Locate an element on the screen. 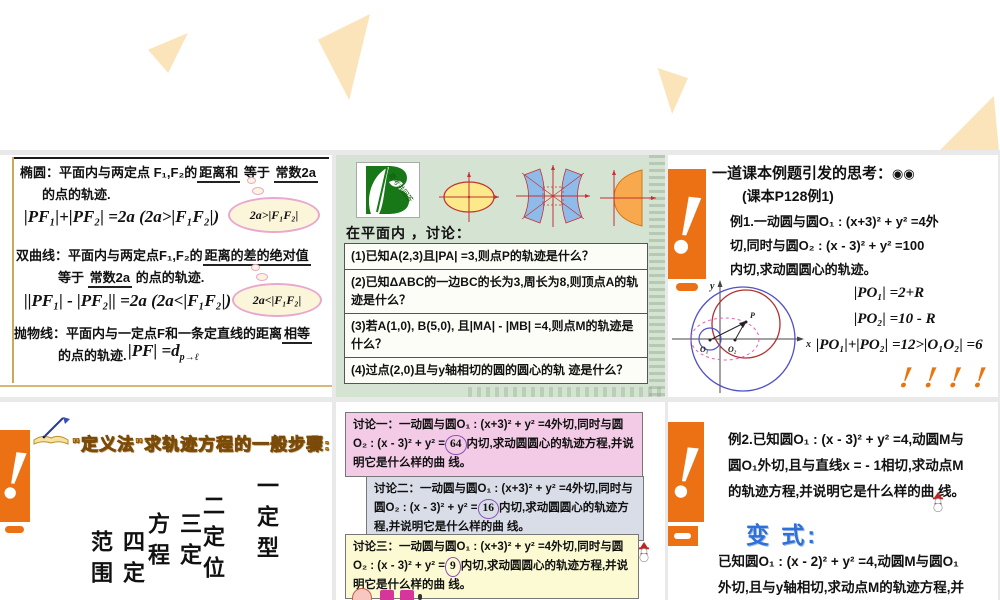 This screenshot has width=1000, height=600. discussion-3-circled-number: 9 is located at coordinates (453, 566).